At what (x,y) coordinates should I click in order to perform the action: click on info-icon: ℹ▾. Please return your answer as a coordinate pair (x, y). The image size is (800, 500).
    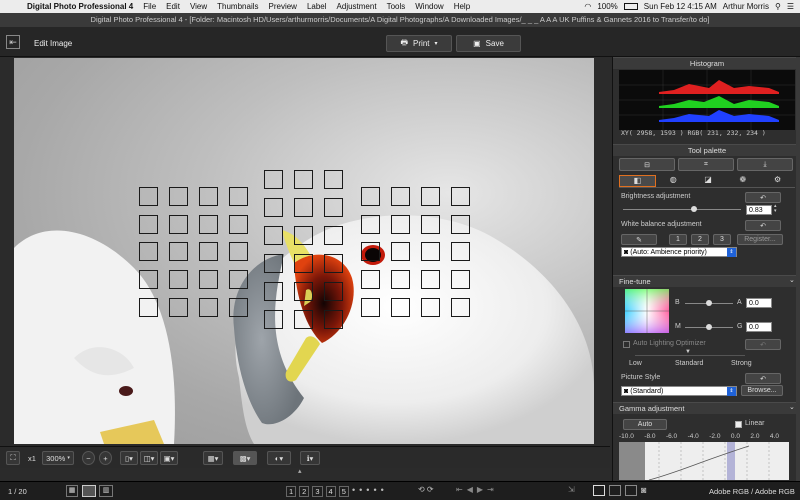
    Looking at the image, I should click on (310, 458).